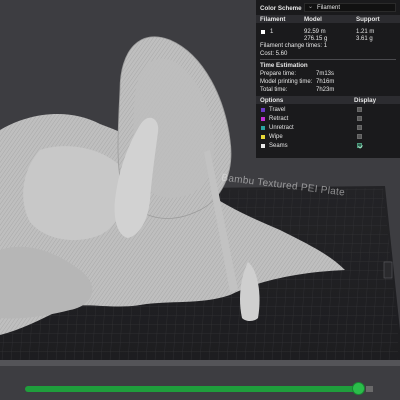 The width and height of the screenshot is (400, 400). I want to click on model-head, so click(75, 193).